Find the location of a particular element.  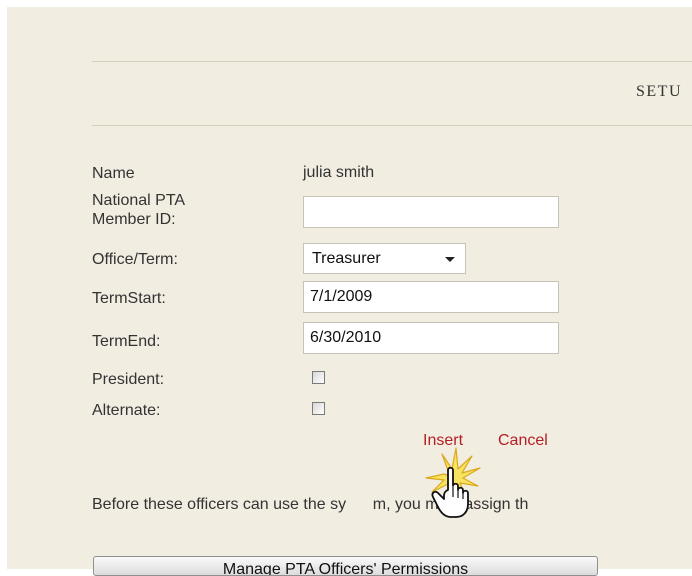

name-label: Name is located at coordinates (113, 173).